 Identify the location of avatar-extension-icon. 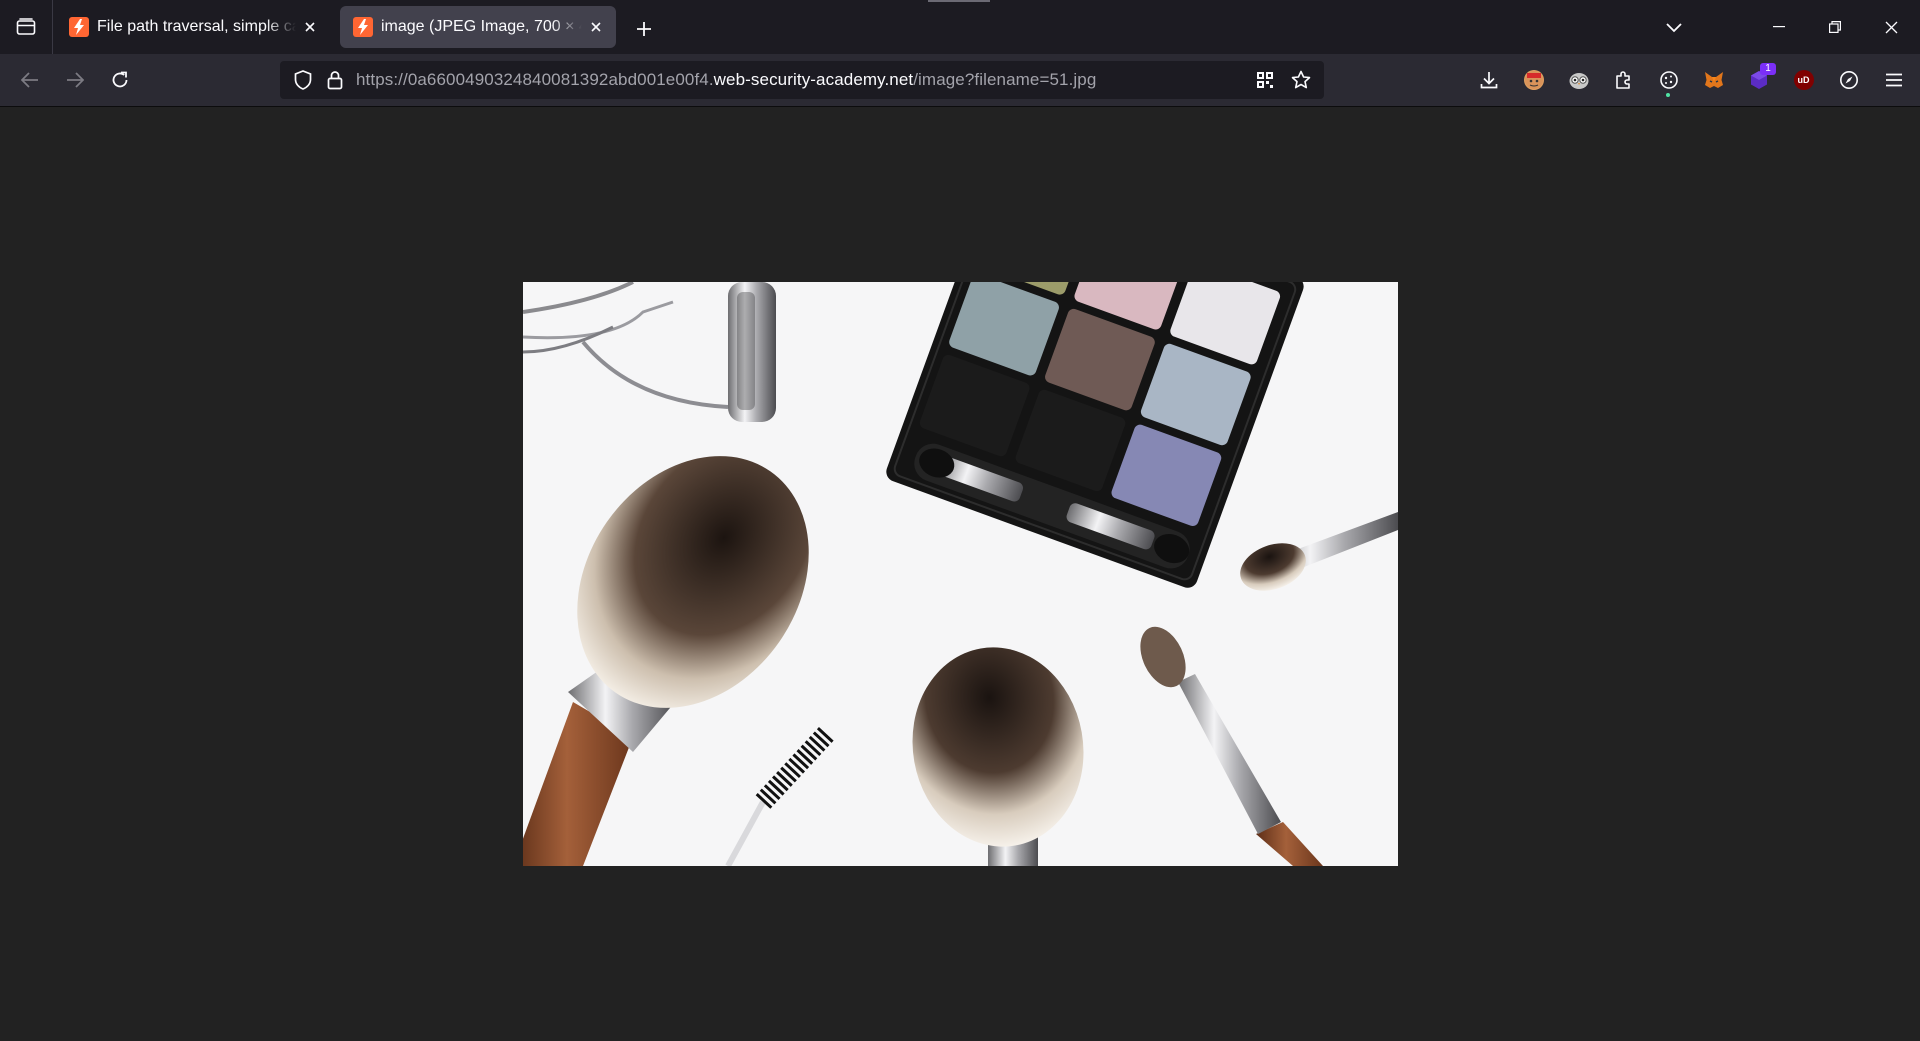
(1533, 80).